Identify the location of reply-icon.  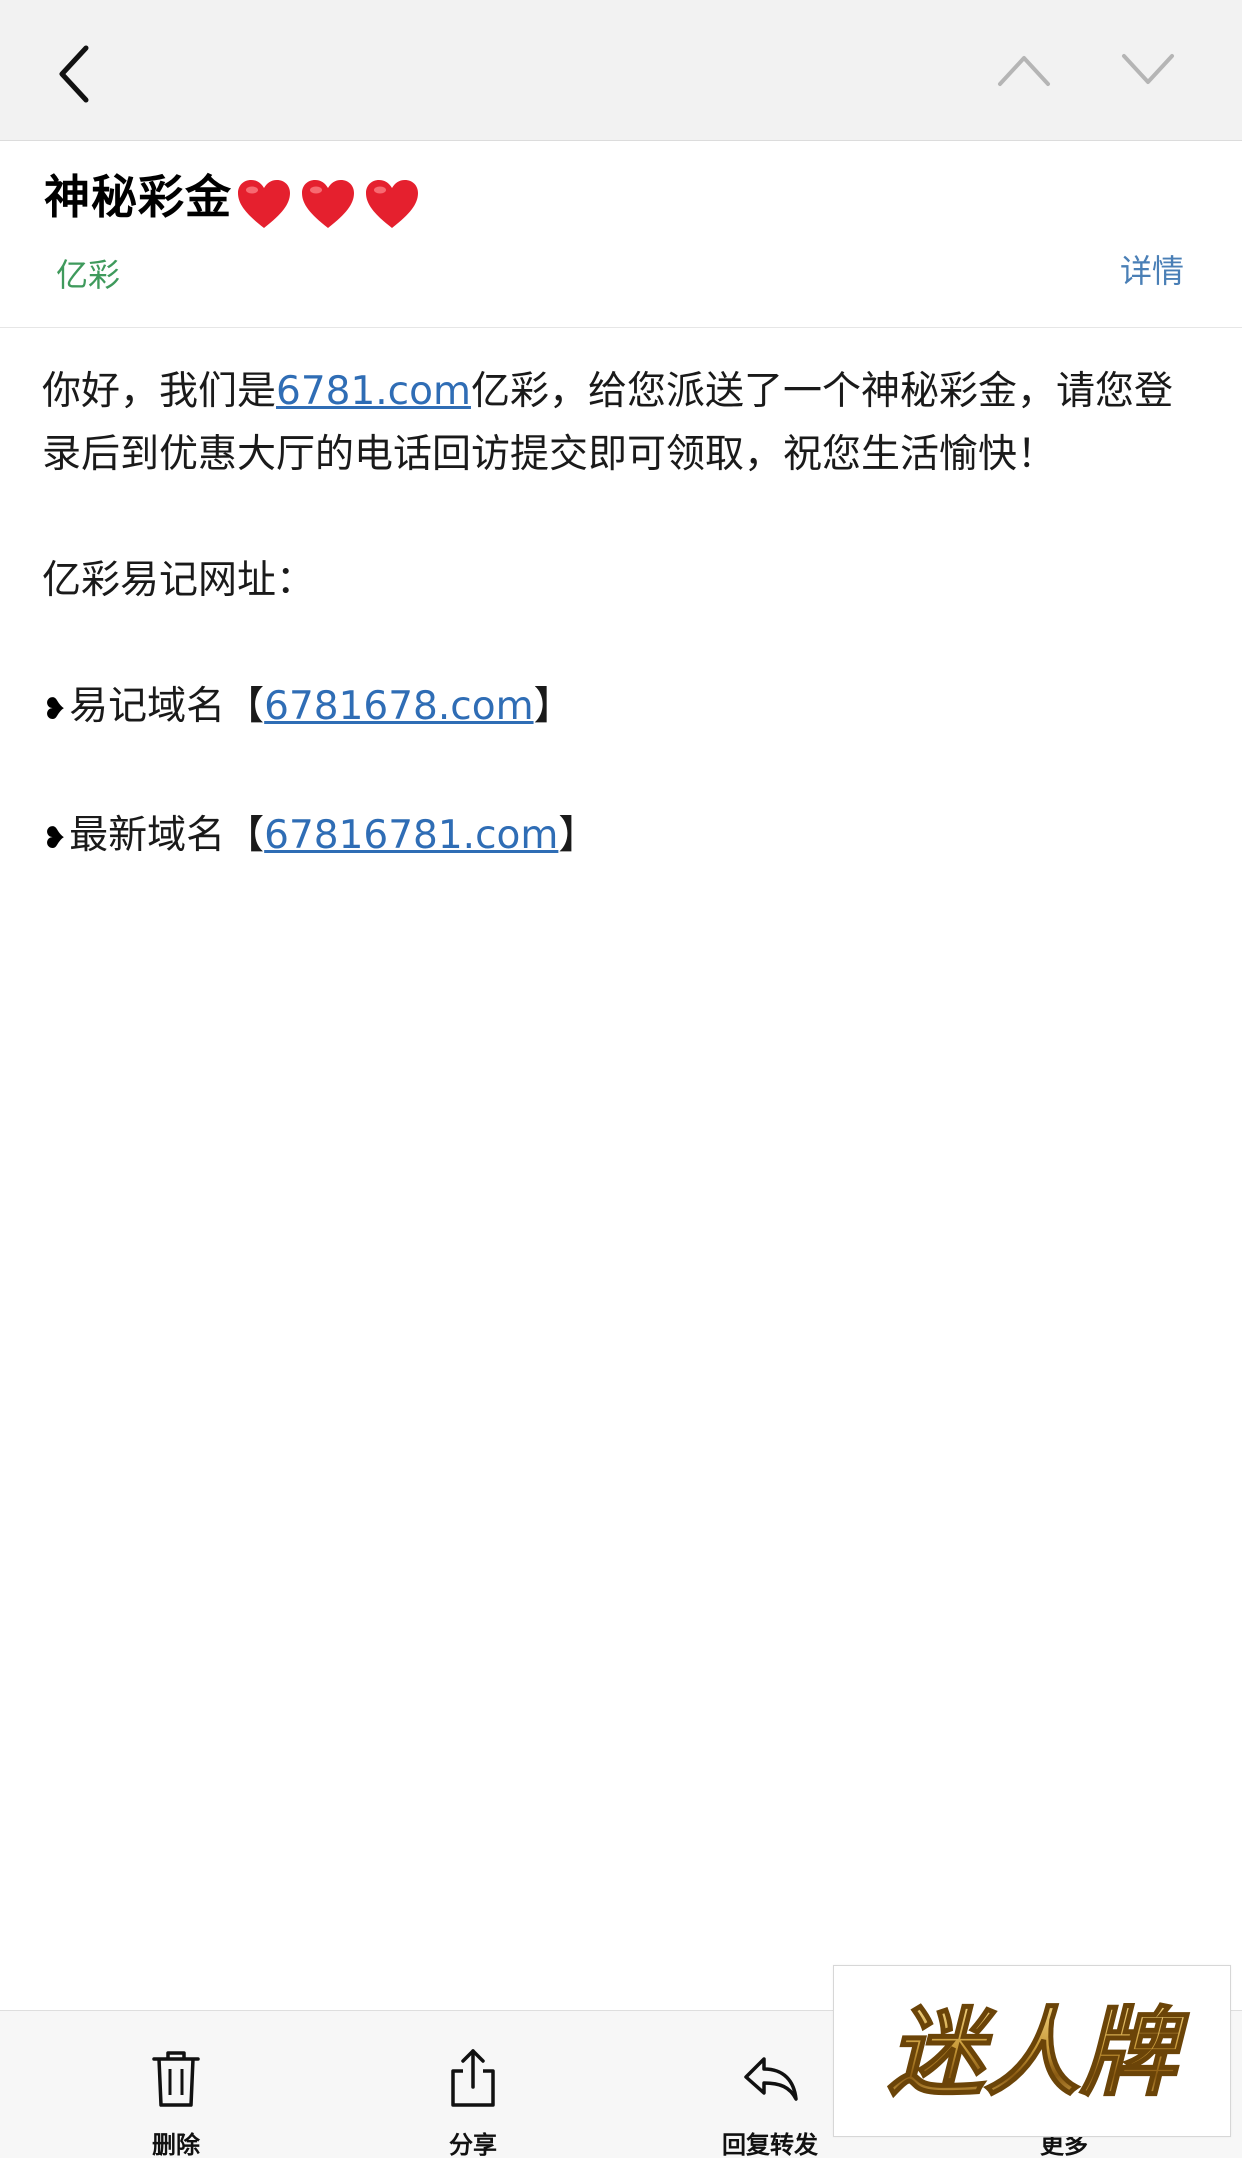
(771, 2079).